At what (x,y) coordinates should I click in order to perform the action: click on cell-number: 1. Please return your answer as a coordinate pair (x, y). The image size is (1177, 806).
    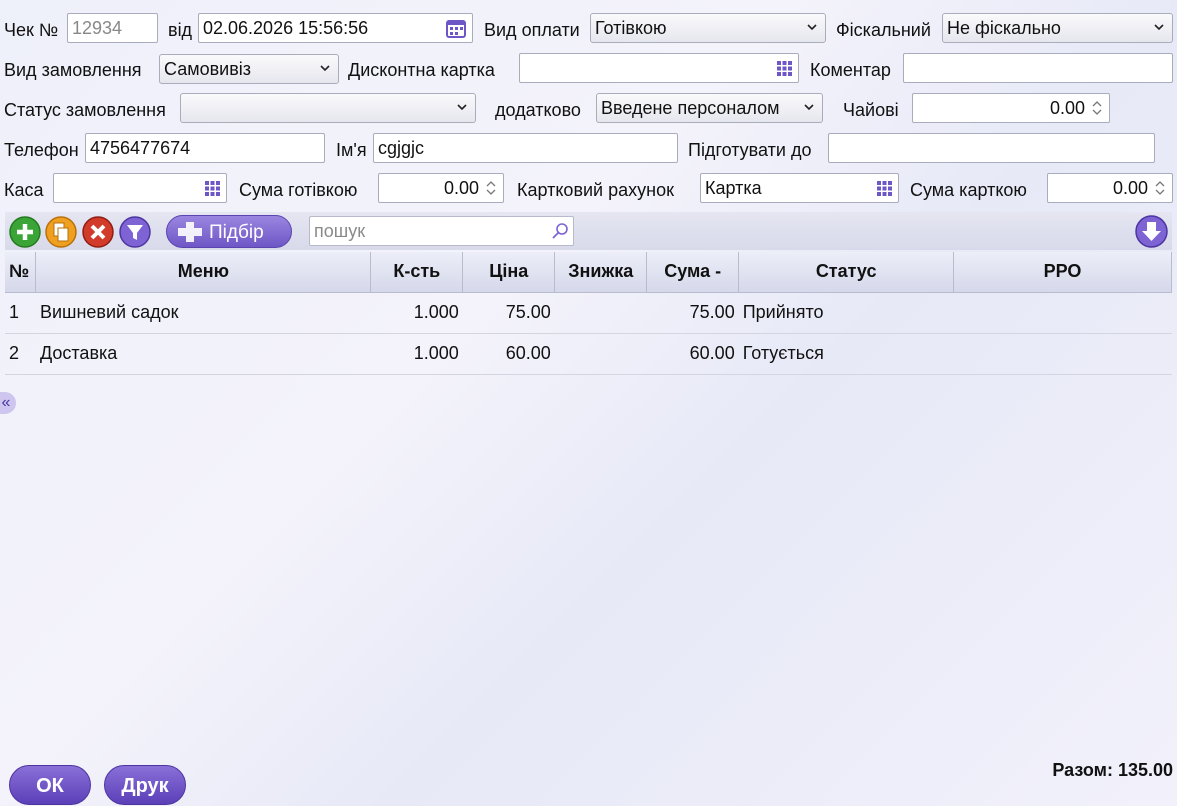
    Looking at the image, I should click on (20, 313).